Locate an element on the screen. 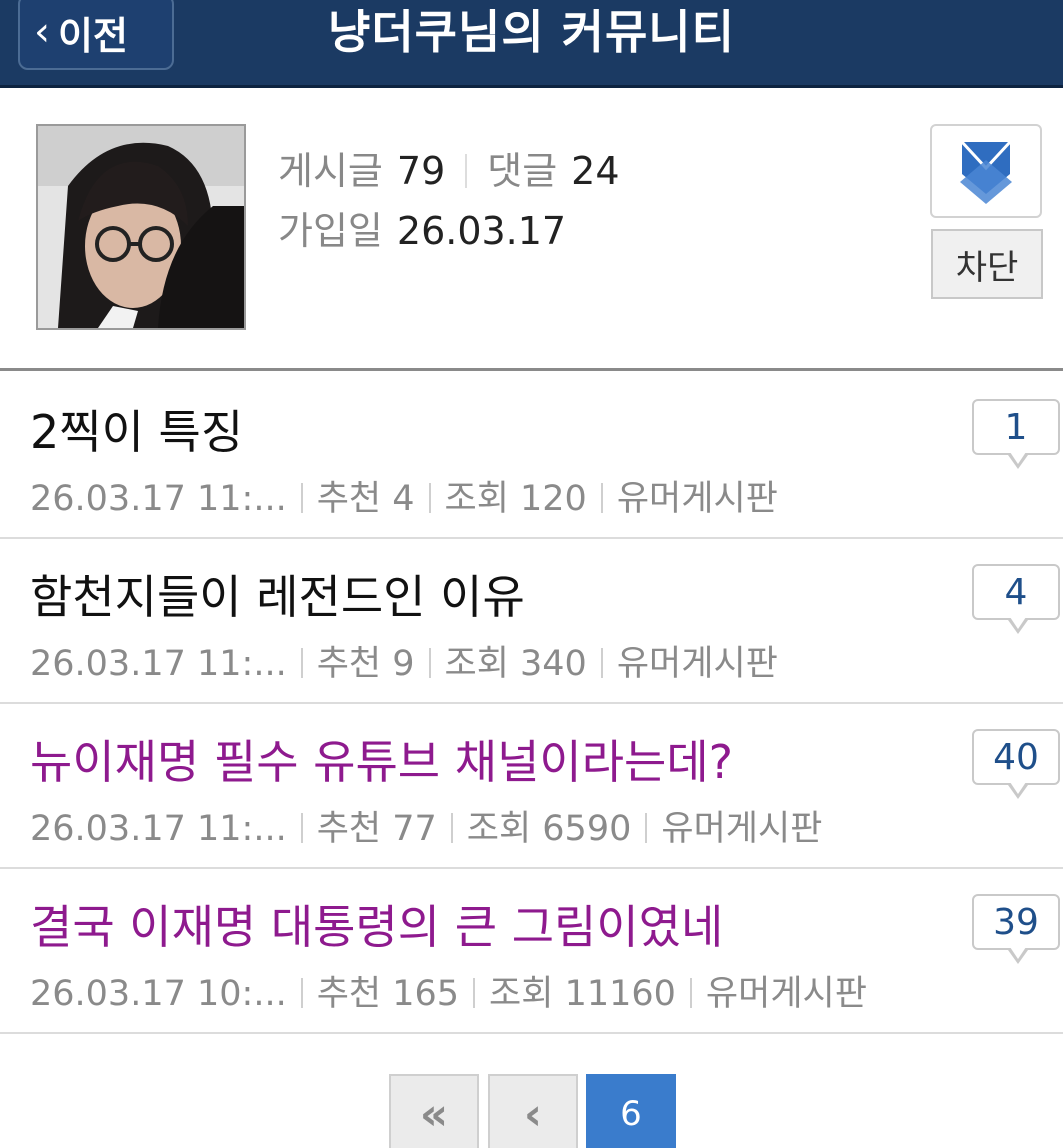 The width and height of the screenshot is (1063, 1148). post-meta: 26.03.17 11:... 추천 4 조회 120 유머게시판 is located at coordinates (404, 495).